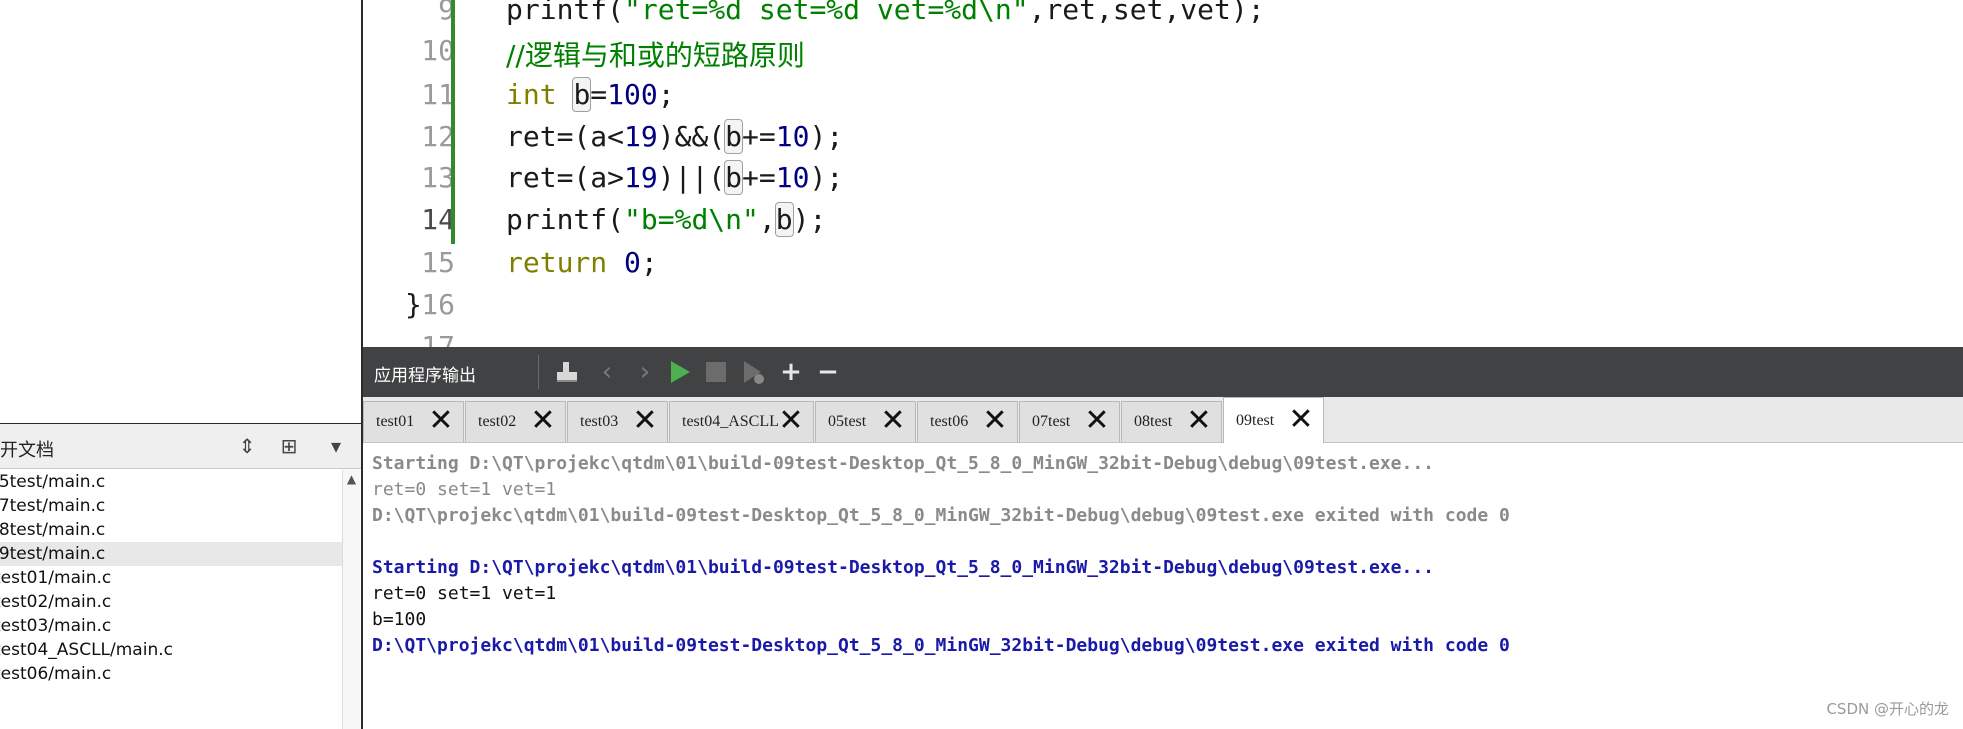  What do you see at coordinates (674, 177) in the screenshot?
I see `code-line: ret=(a>19)||(b+=10);` at bounding box center [674, 177].